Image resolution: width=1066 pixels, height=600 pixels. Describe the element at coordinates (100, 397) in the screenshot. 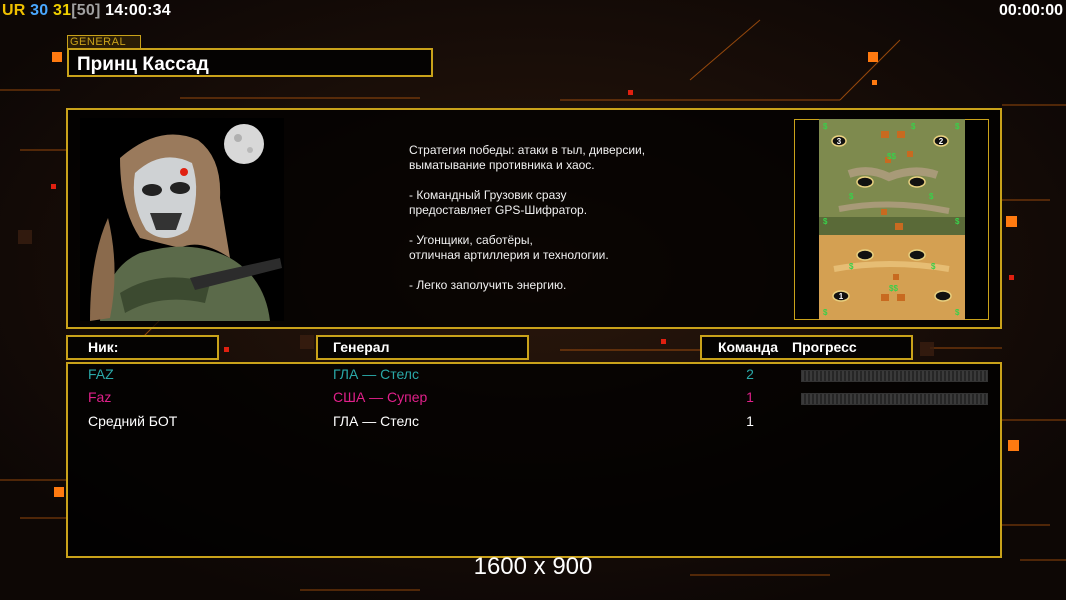

I see `player-nick: Faz` at that location.